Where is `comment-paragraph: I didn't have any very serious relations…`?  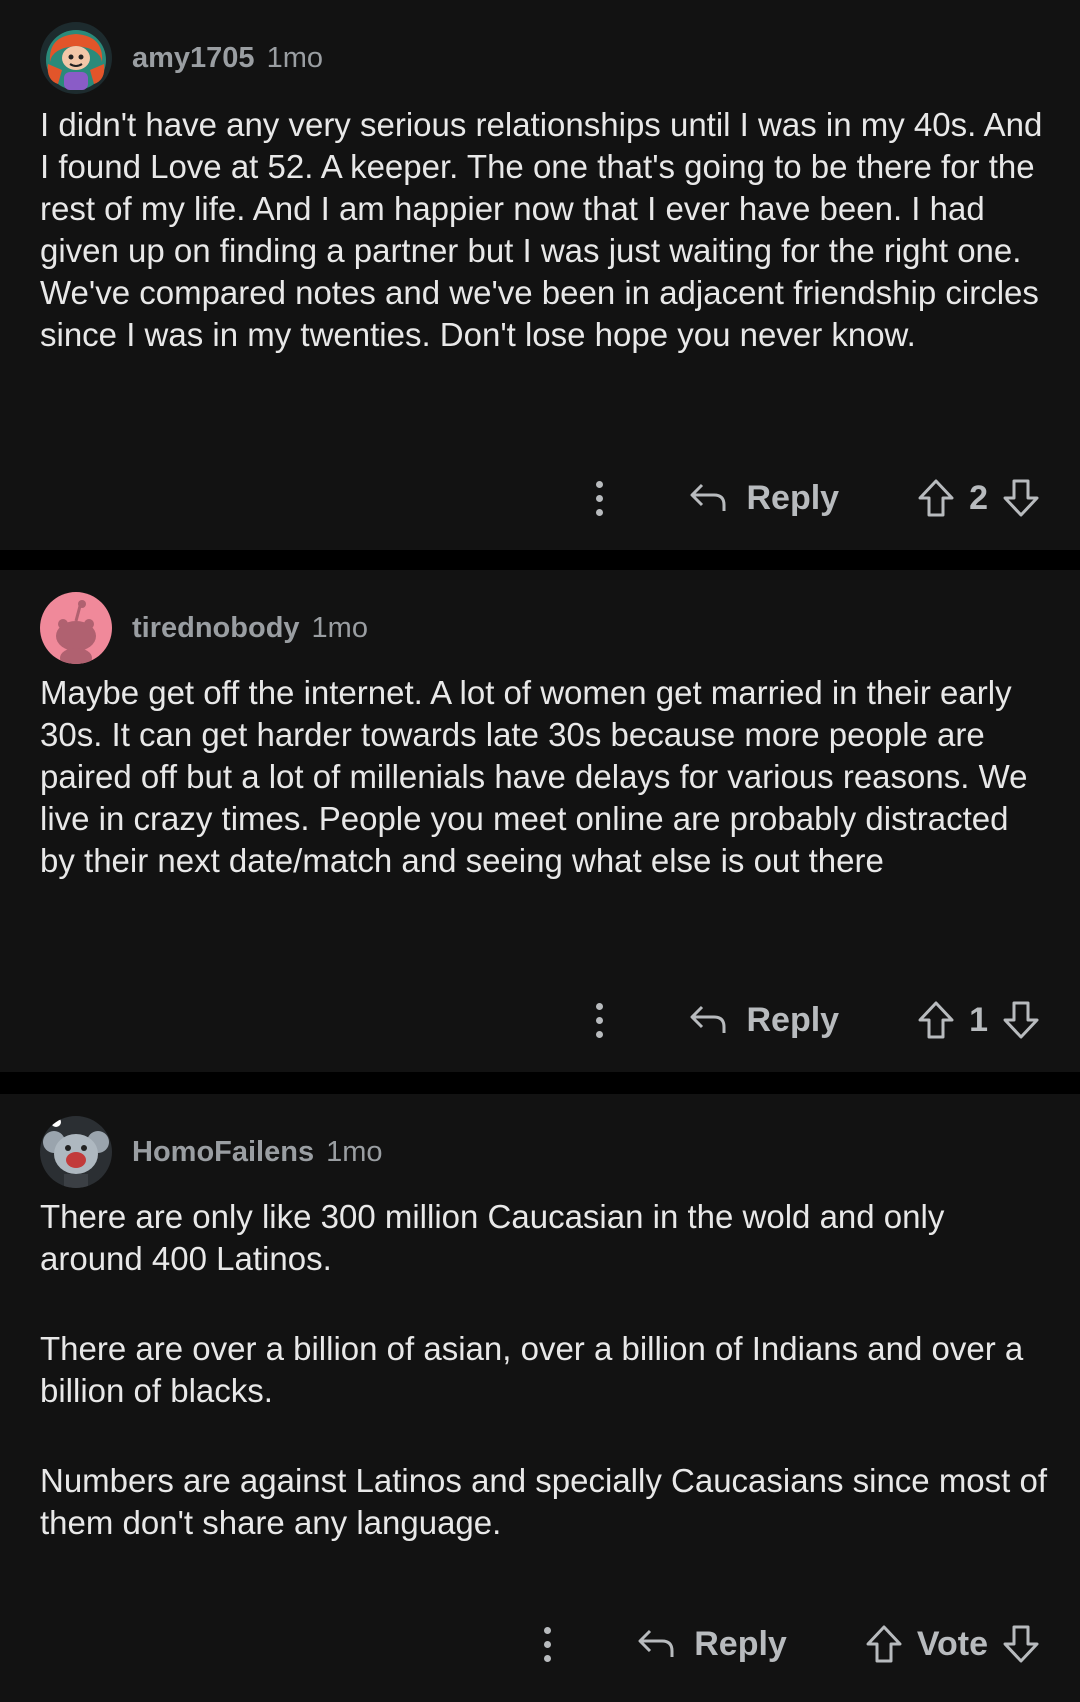
comment-paragraph: I didn't have any very serious relations… is located at coordinates (541, 229).